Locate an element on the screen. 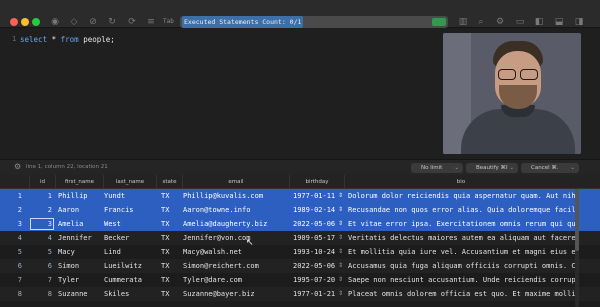 The height and width of the screenshot is (307, 600). cell-last-name: Becker is located at coordinates (130, 238).